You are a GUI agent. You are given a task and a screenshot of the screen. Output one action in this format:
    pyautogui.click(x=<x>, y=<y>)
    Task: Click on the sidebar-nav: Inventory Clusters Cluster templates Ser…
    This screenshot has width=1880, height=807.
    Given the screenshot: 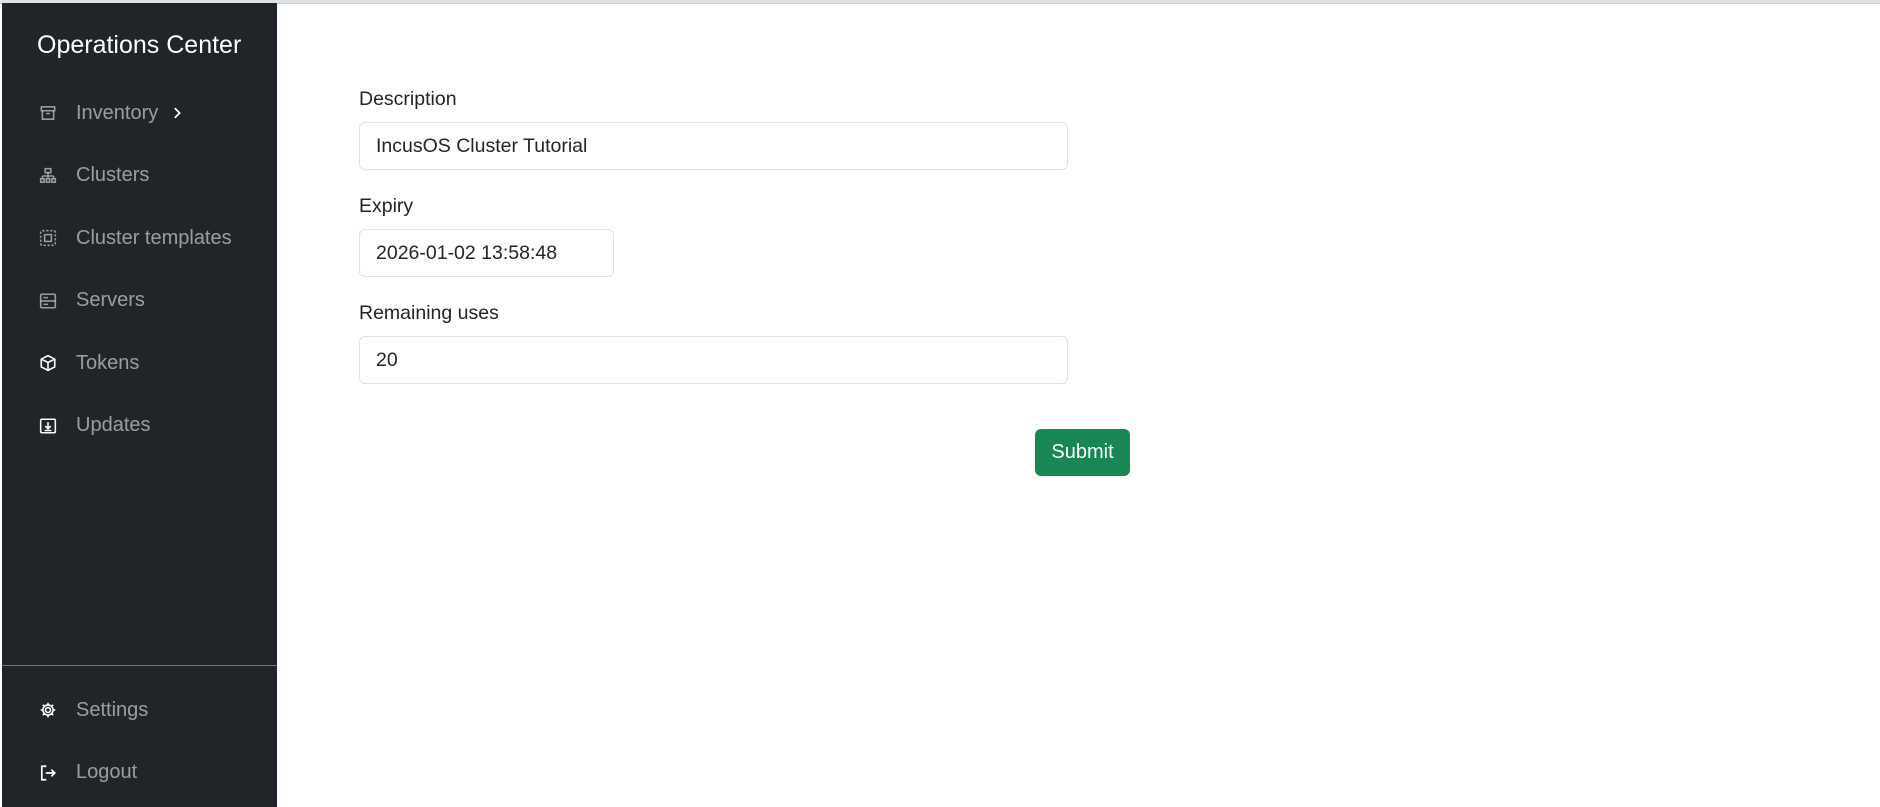 What is the action you would take?
    pyautogui.click(x=139, y=269)
    